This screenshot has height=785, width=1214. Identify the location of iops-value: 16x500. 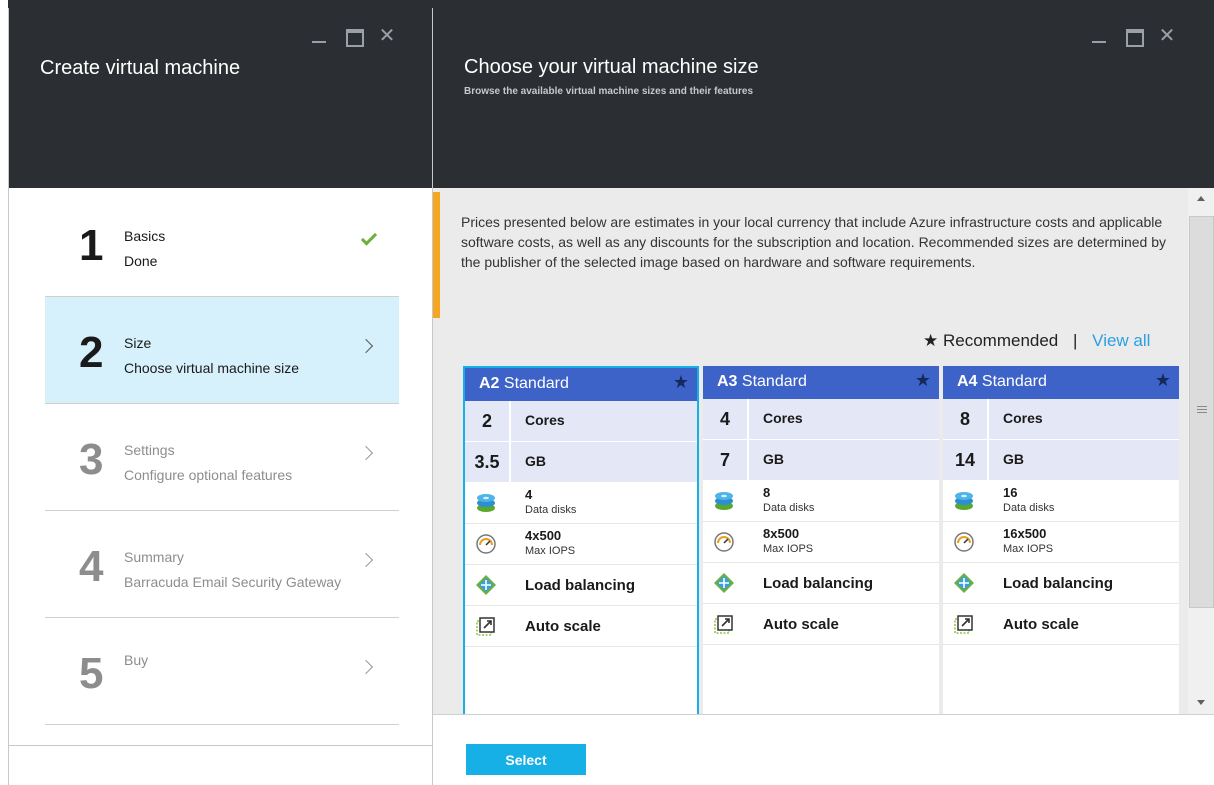
(1025, 533).